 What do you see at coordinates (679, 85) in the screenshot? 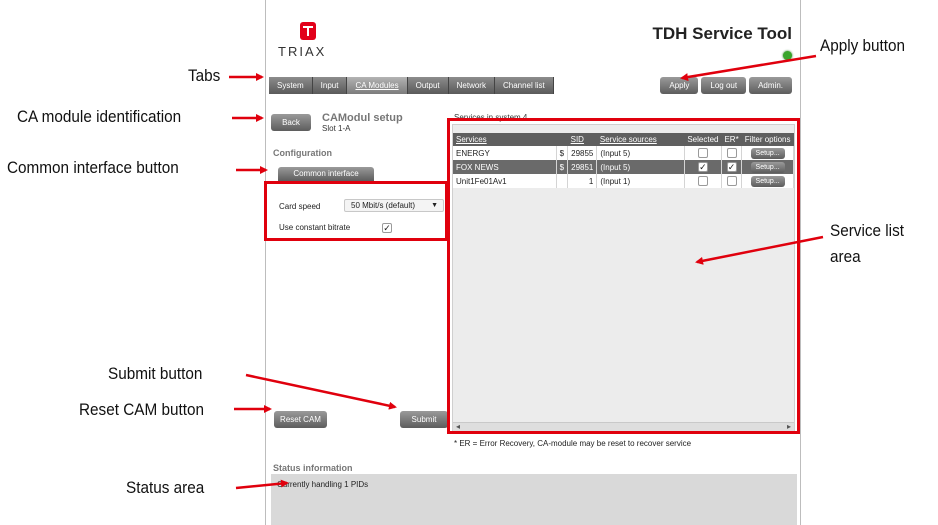
I see `apply-button: Apply` at bounding box center [679, 85].